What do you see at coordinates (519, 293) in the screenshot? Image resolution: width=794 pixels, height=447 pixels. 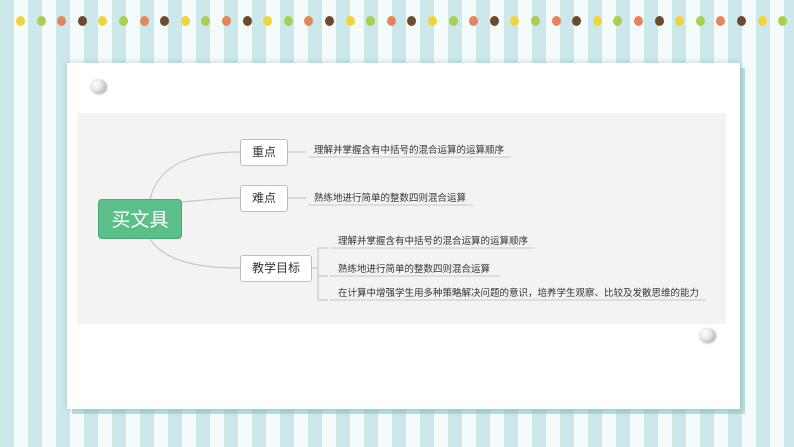 I see `leaf-jiaoxue-3: 在计算中增强学生用多种策略解决问题的意识，培养学生观察、比较及发散思维的能力` at bounding box center [519, 293].